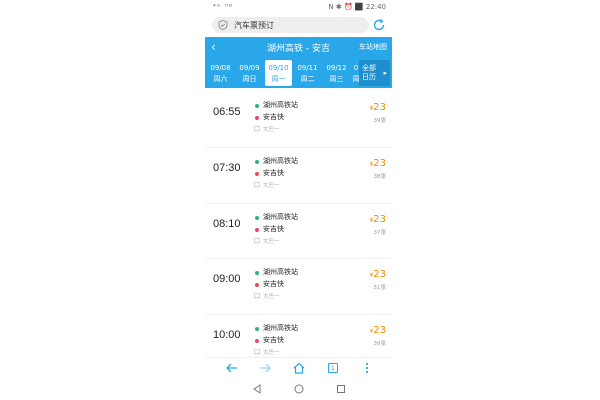  What do you see at coordinates (336, 68) in the screenshot?
I see `date-label: 09/12` at bounding box center [336, 68].